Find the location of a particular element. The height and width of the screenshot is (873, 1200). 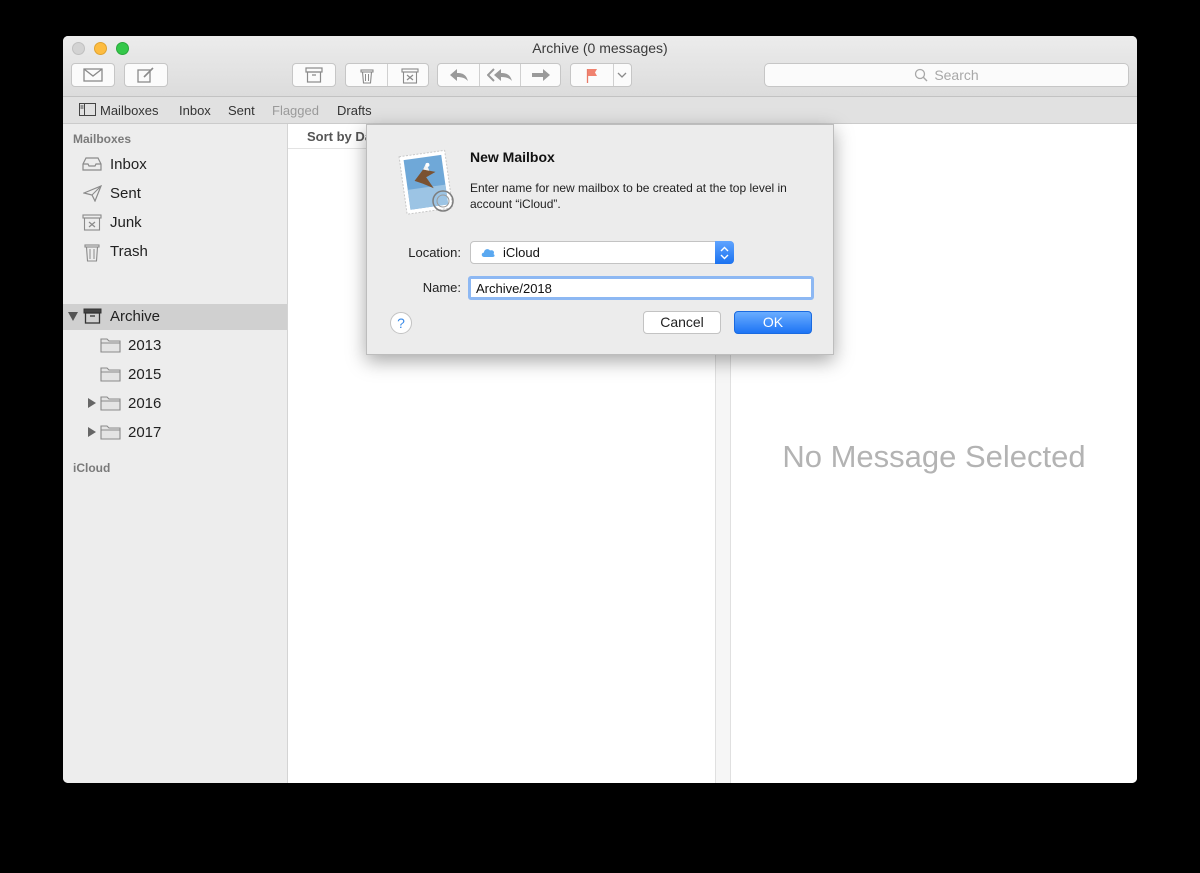

sidebar-item-junk: Junk is located at coordinates (175, 223).